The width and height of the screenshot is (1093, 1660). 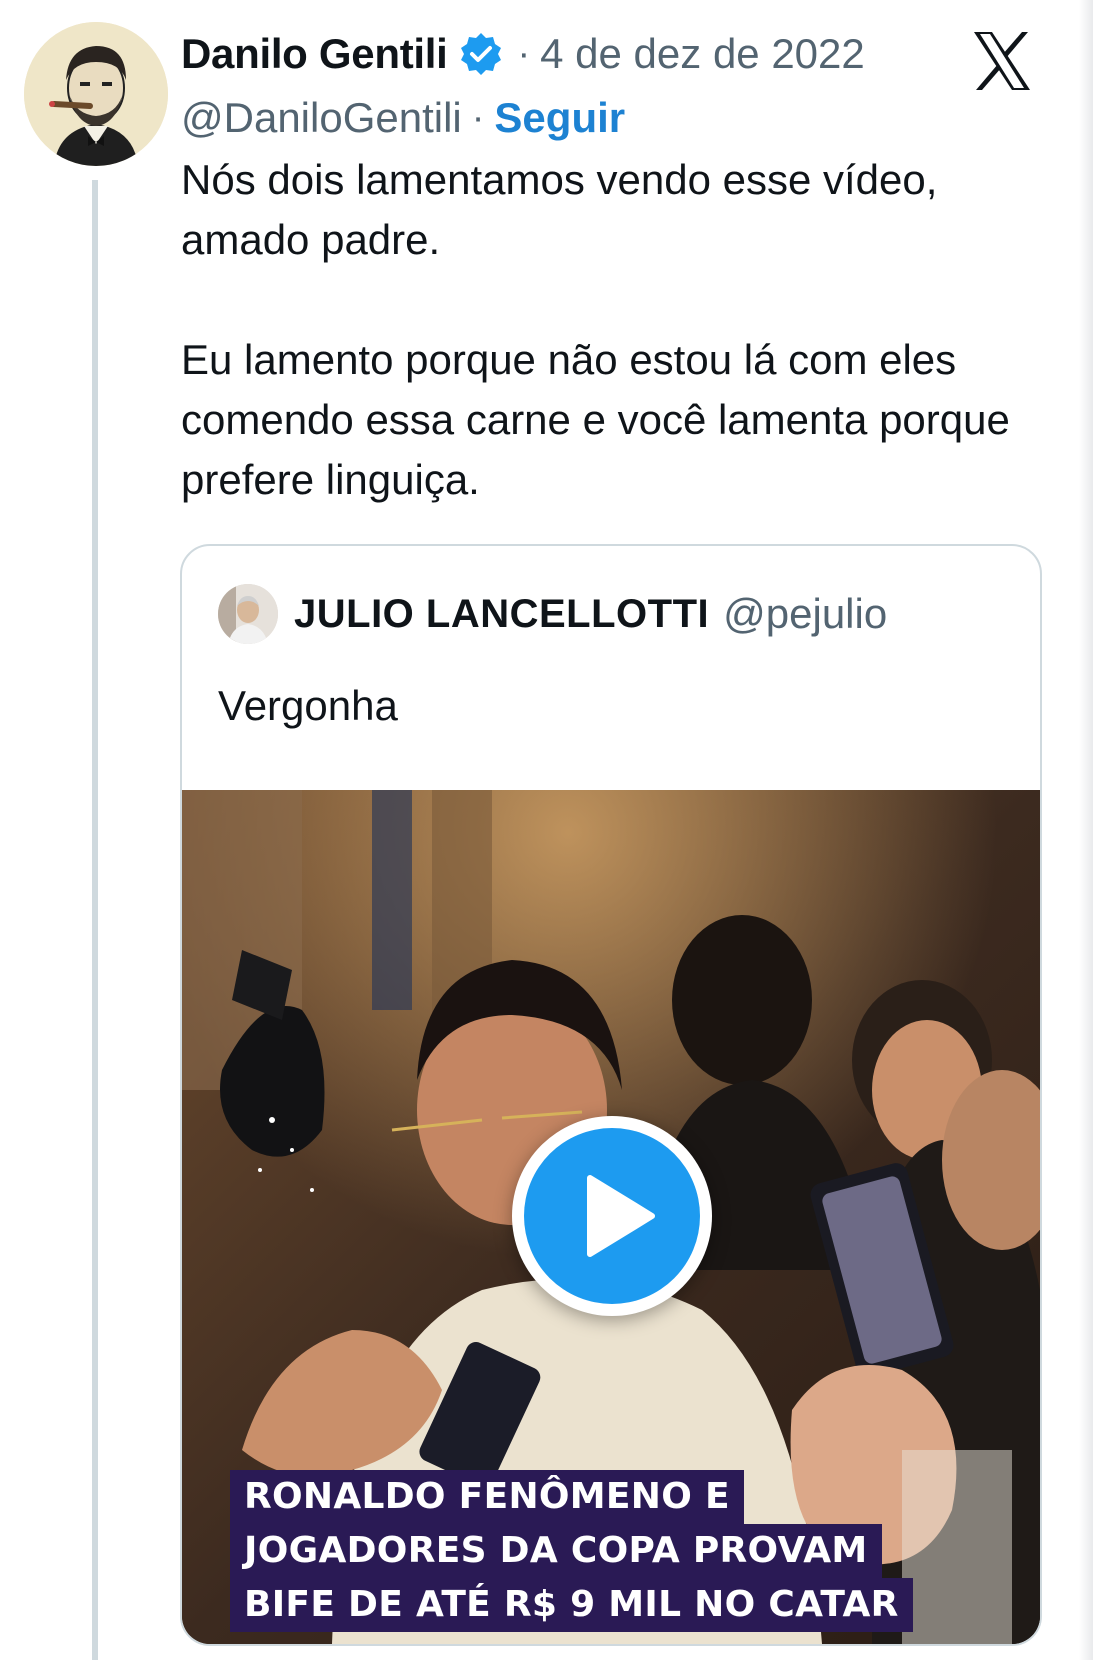 What do you see at coordinates (96, 94) in the screenshot?
I see `author-avatar` at bounding box center [96, 94].